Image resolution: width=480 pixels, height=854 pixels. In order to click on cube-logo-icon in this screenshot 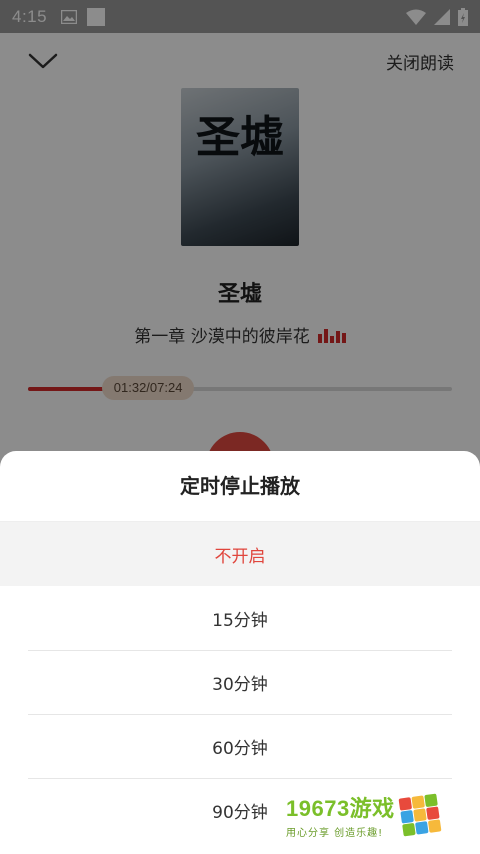, I will do `click(420, 815)`.